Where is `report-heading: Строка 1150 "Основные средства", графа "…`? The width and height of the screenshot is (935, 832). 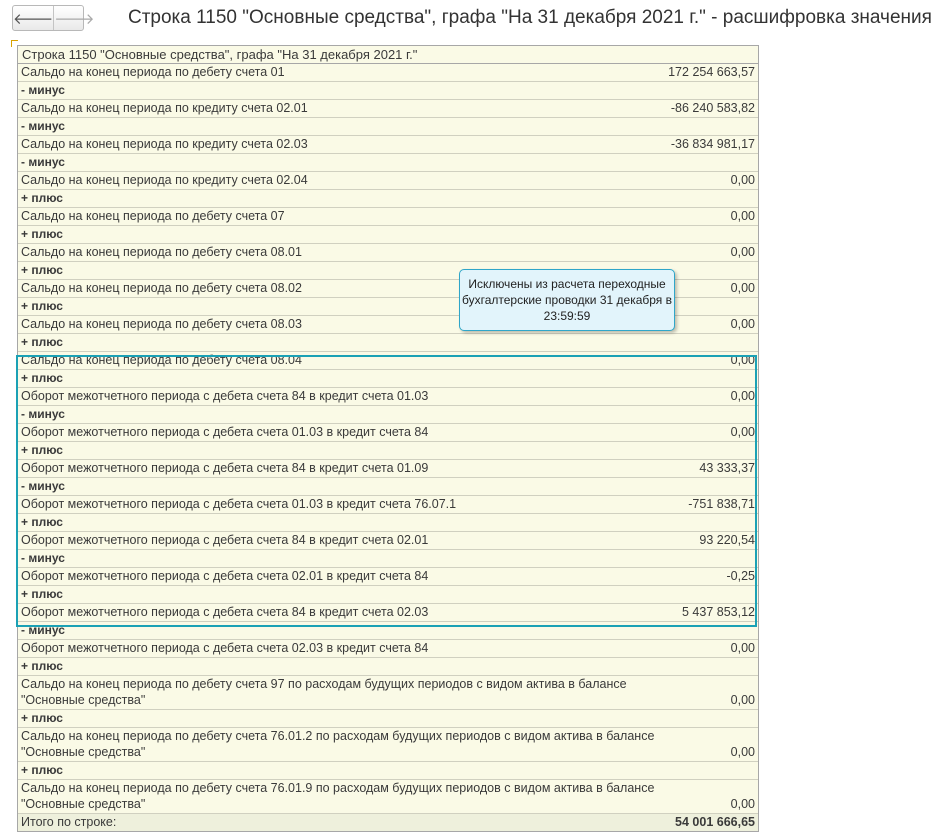 report-heading: Строка 1150 "Основные средства", графа "… is located at coordinates (388, 54).